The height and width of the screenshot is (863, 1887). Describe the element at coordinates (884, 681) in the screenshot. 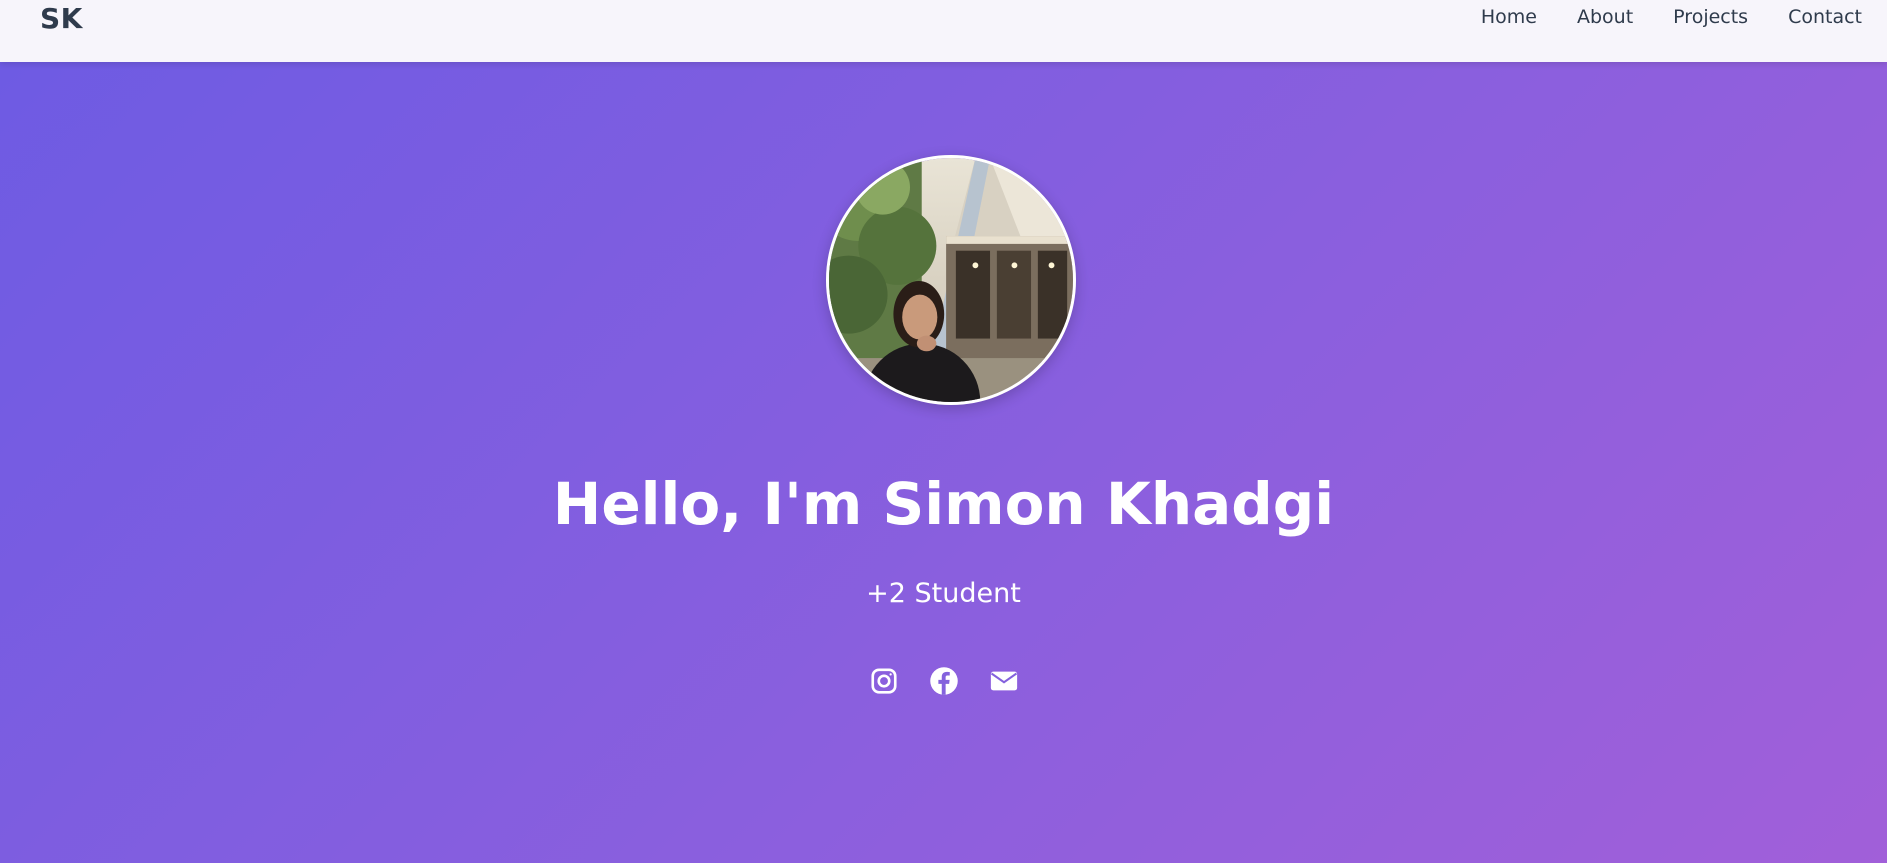

I see `instagram-icon` at that location.